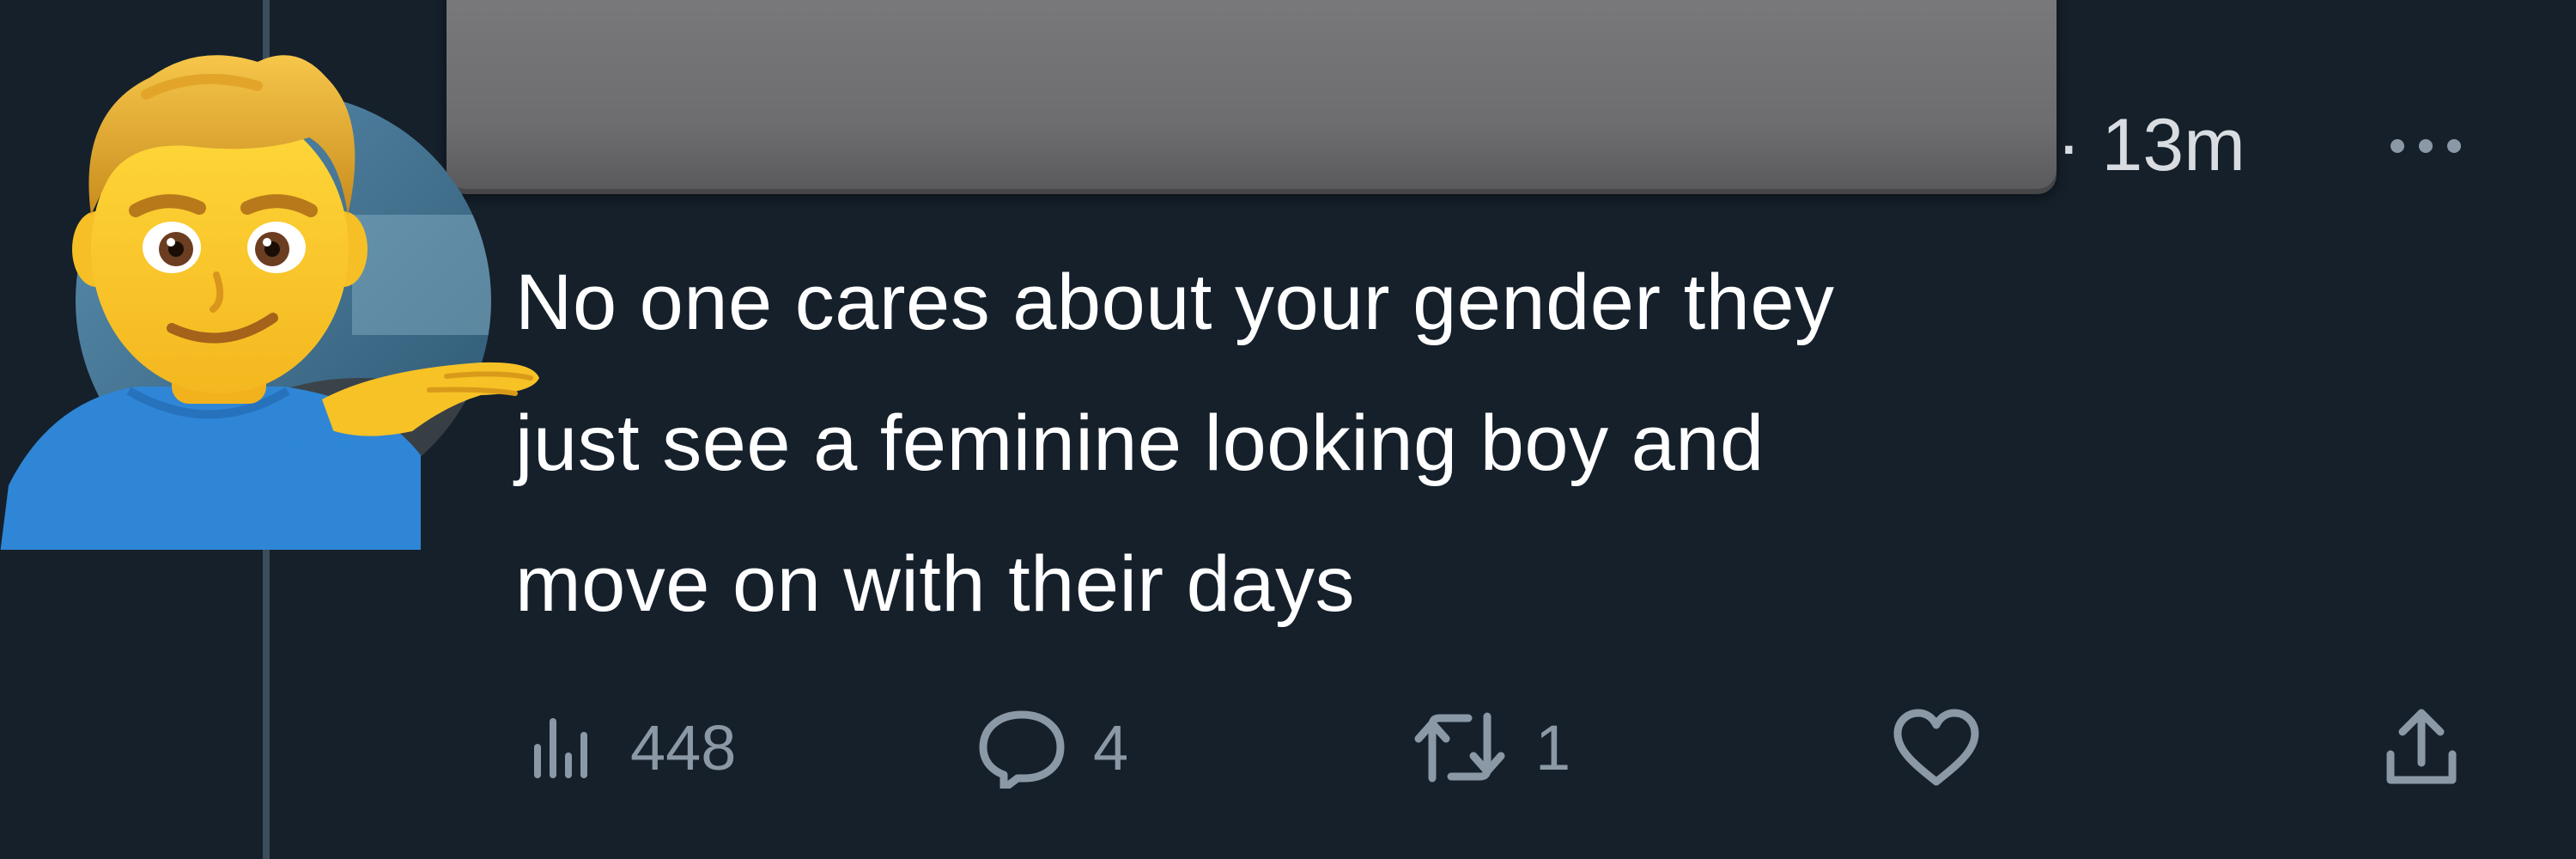  Describe the element at coordinates (1252, 94) in the screenshot. I see `redacted-author-header` at that location.